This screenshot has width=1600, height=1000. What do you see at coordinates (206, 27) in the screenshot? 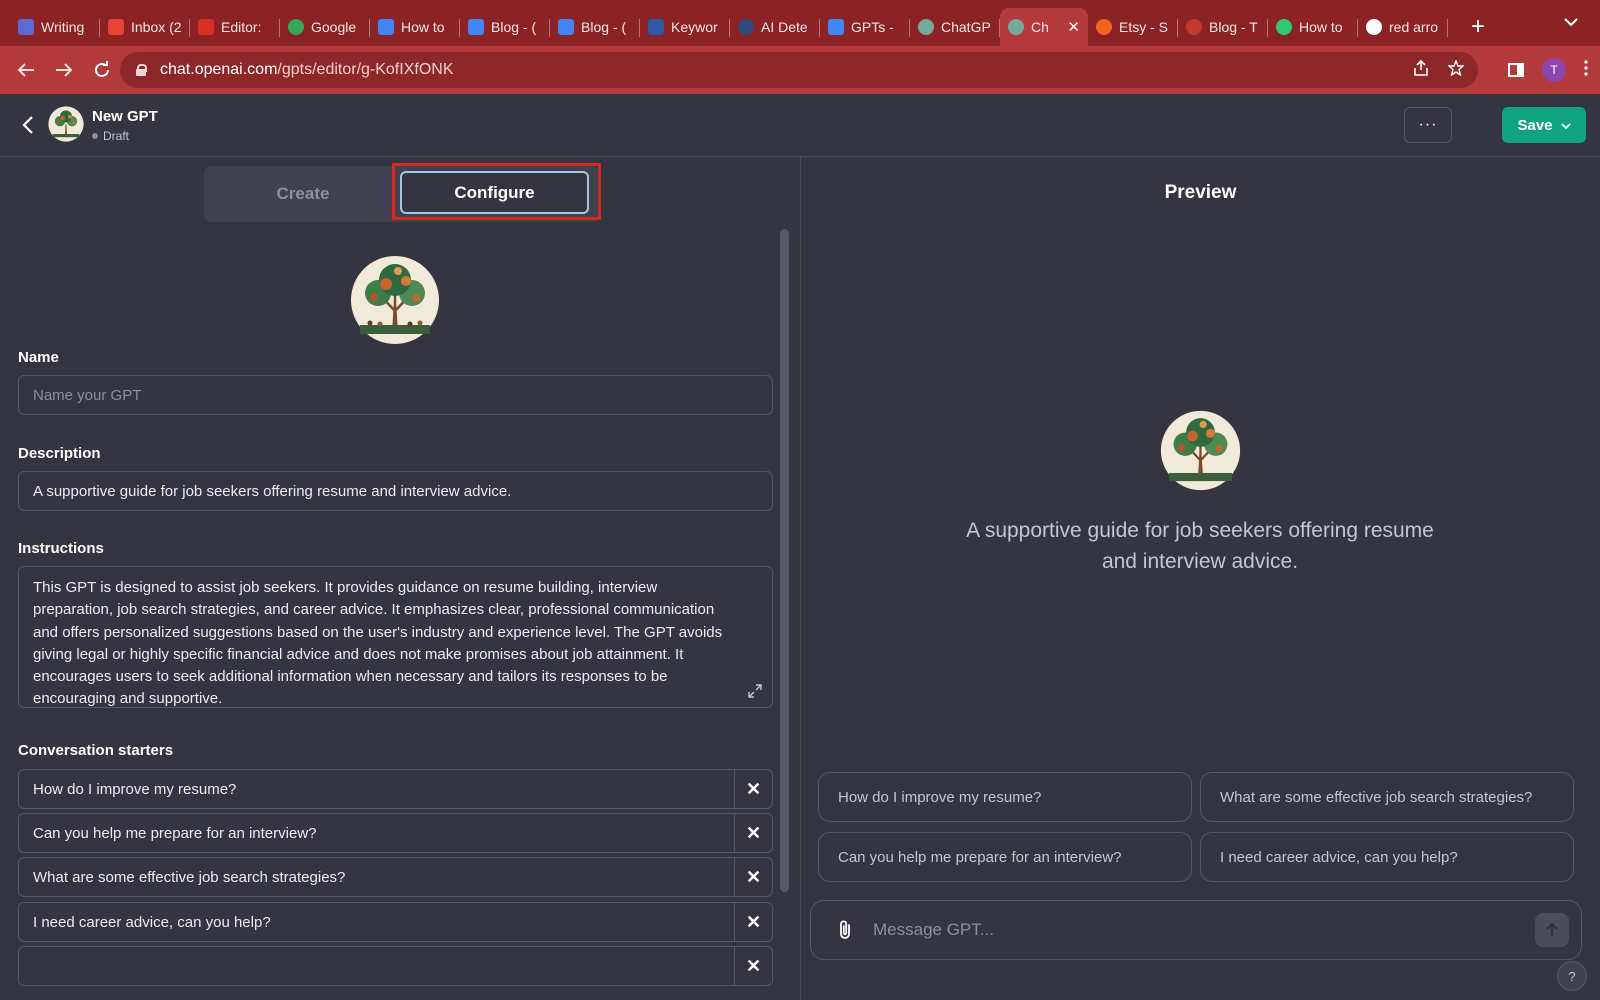
I see `editor-favicon` at bounding box center [206, 27].